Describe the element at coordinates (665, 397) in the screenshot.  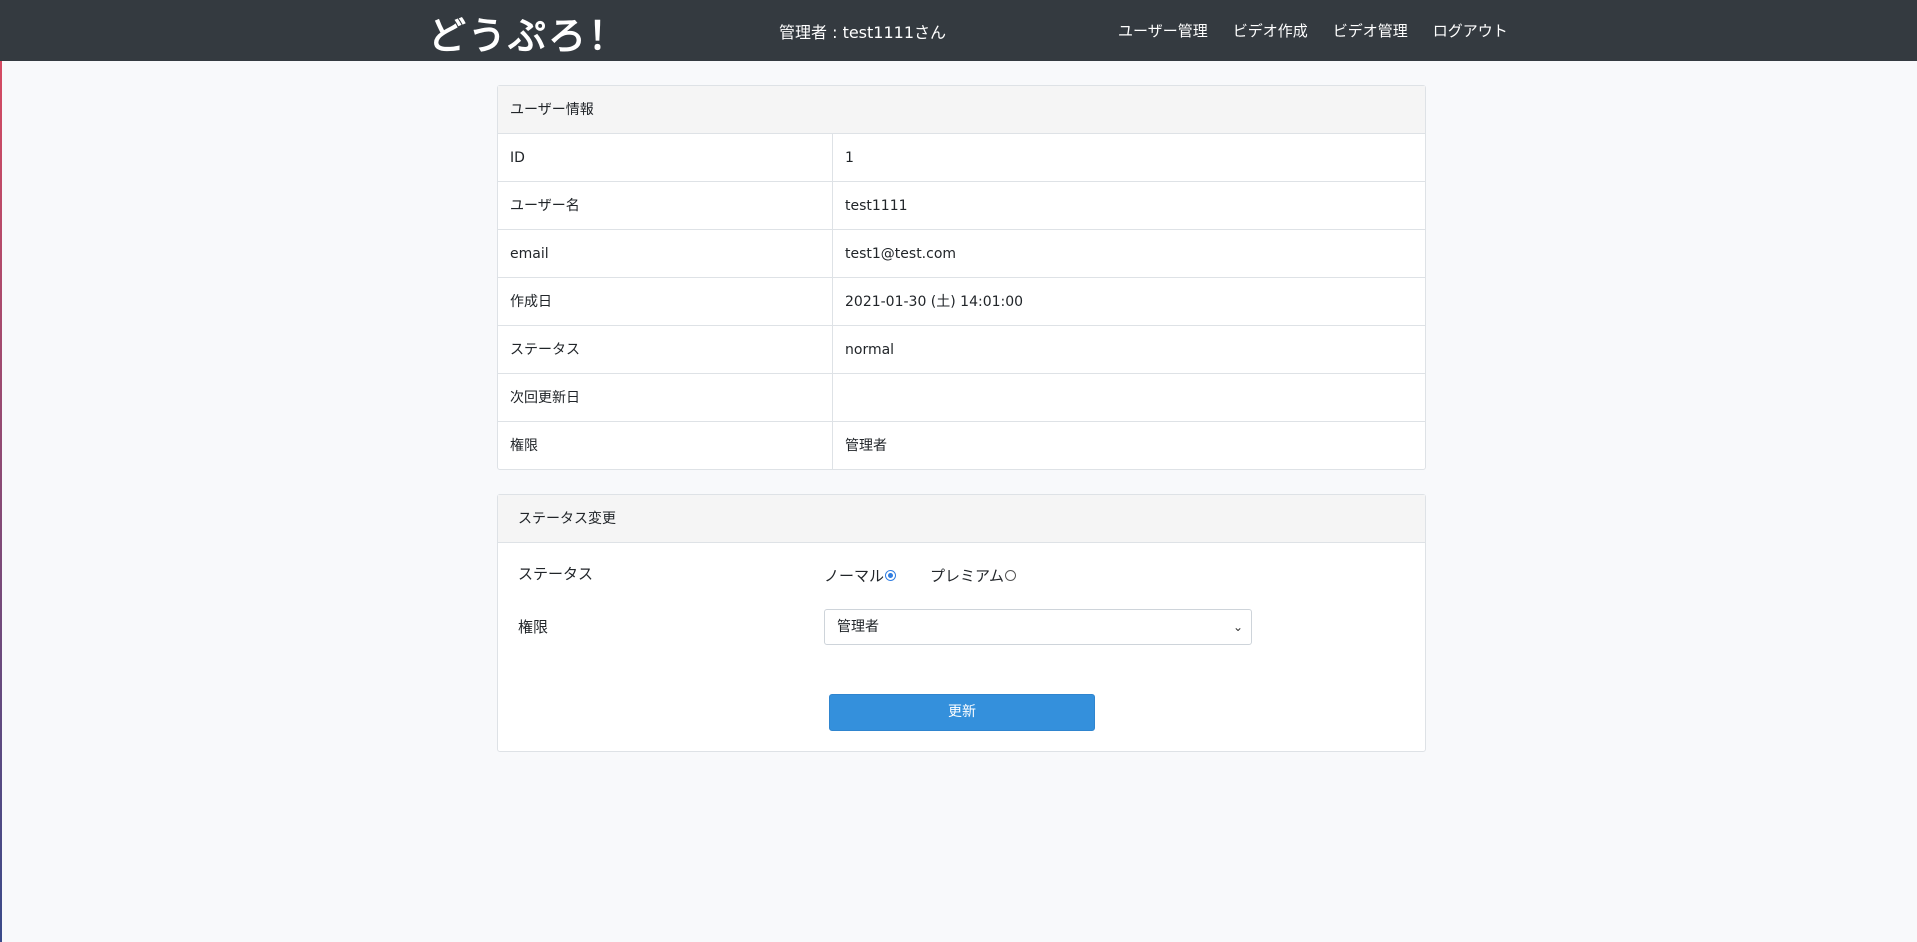
I see `info-key: 次回更新日` at that location.